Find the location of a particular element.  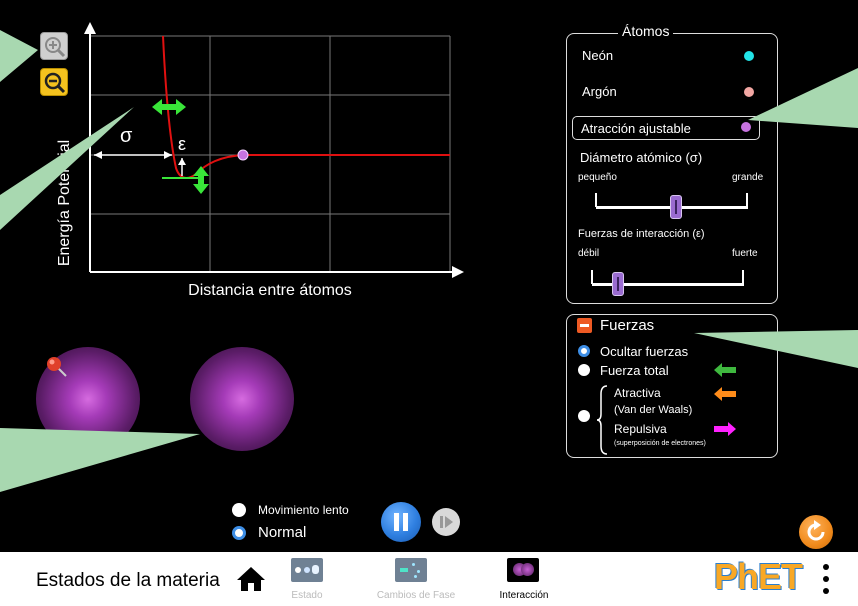

phet-logo: PhET is located at coordinates (760, 578).